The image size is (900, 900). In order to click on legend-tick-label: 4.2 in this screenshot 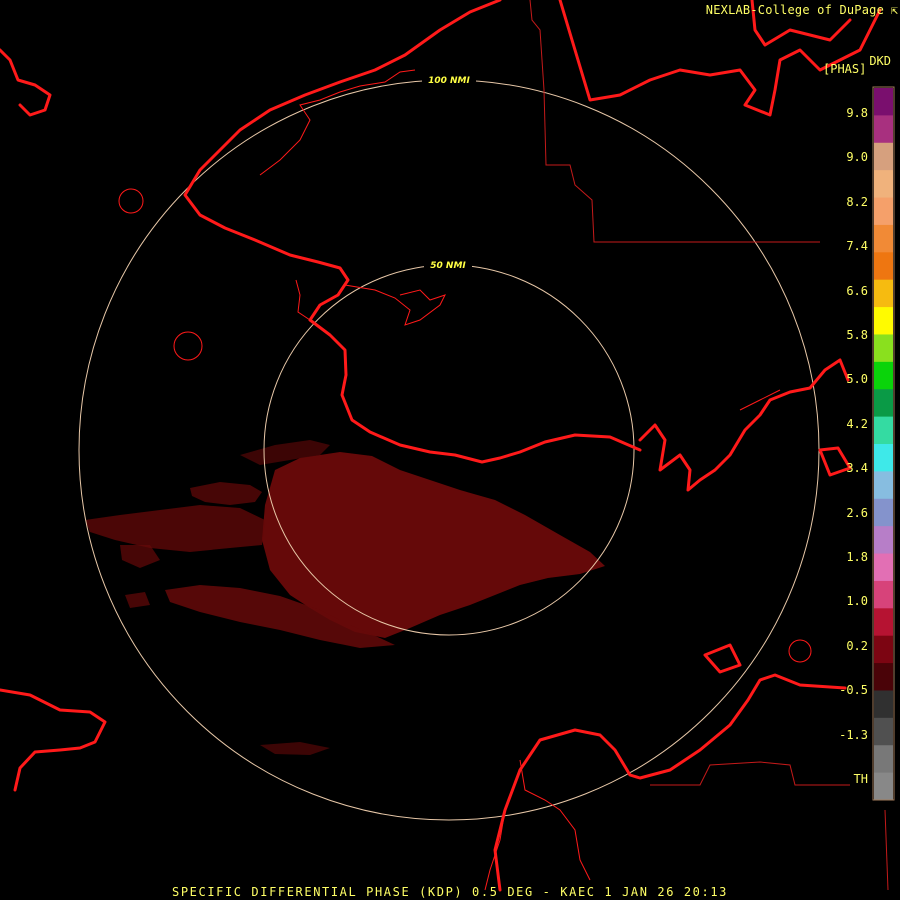, I will do `click(857, 423)`.